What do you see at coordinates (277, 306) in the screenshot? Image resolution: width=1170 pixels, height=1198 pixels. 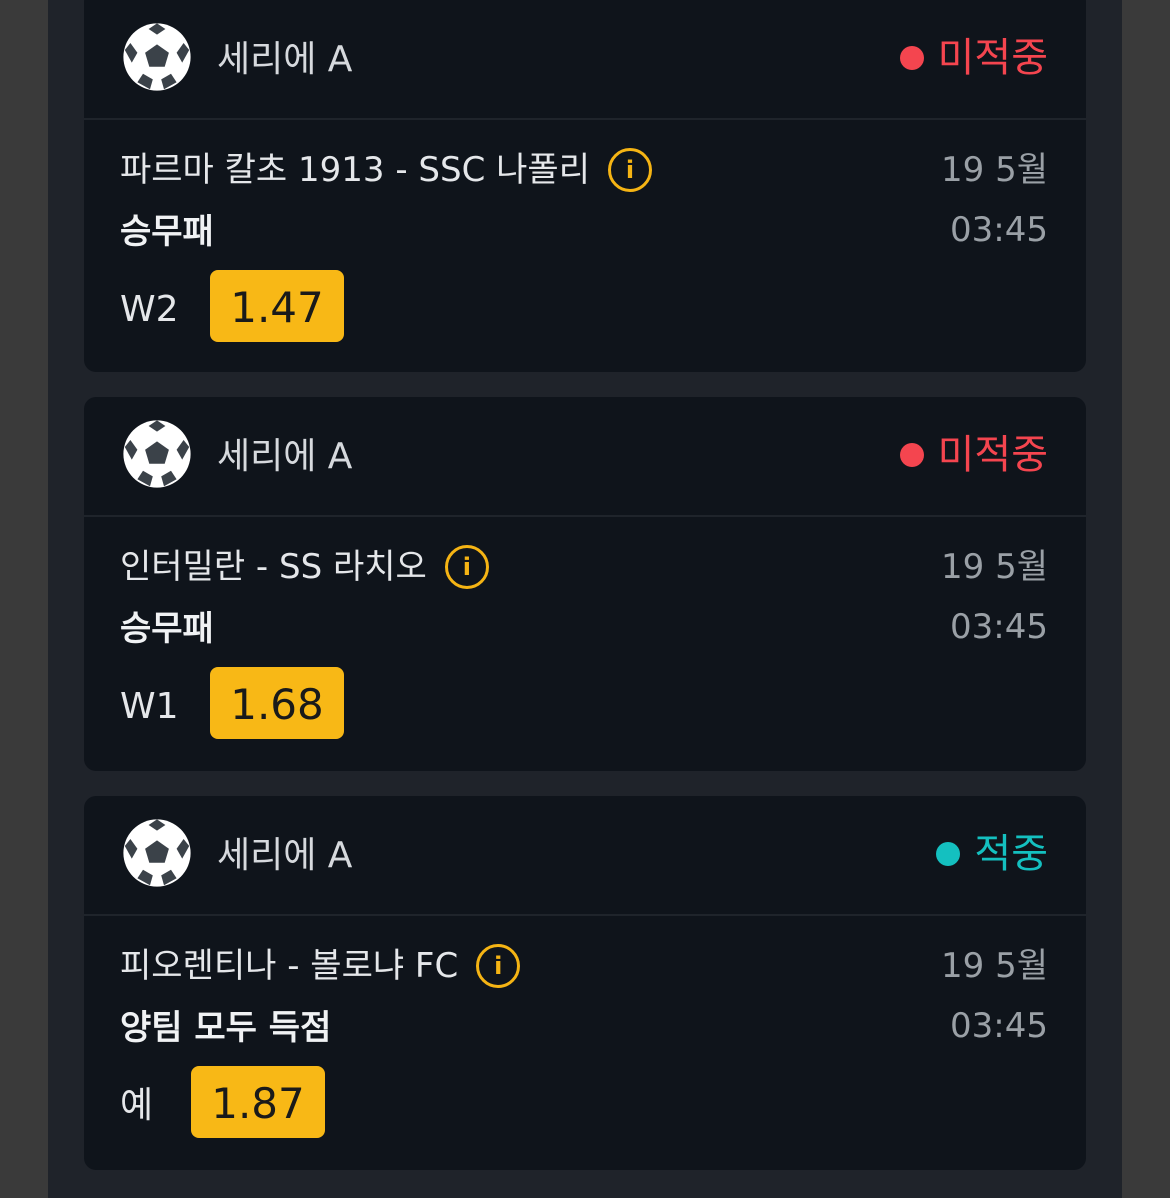 I see `odds-badge: 1.47` at bounding box center [277, 306].